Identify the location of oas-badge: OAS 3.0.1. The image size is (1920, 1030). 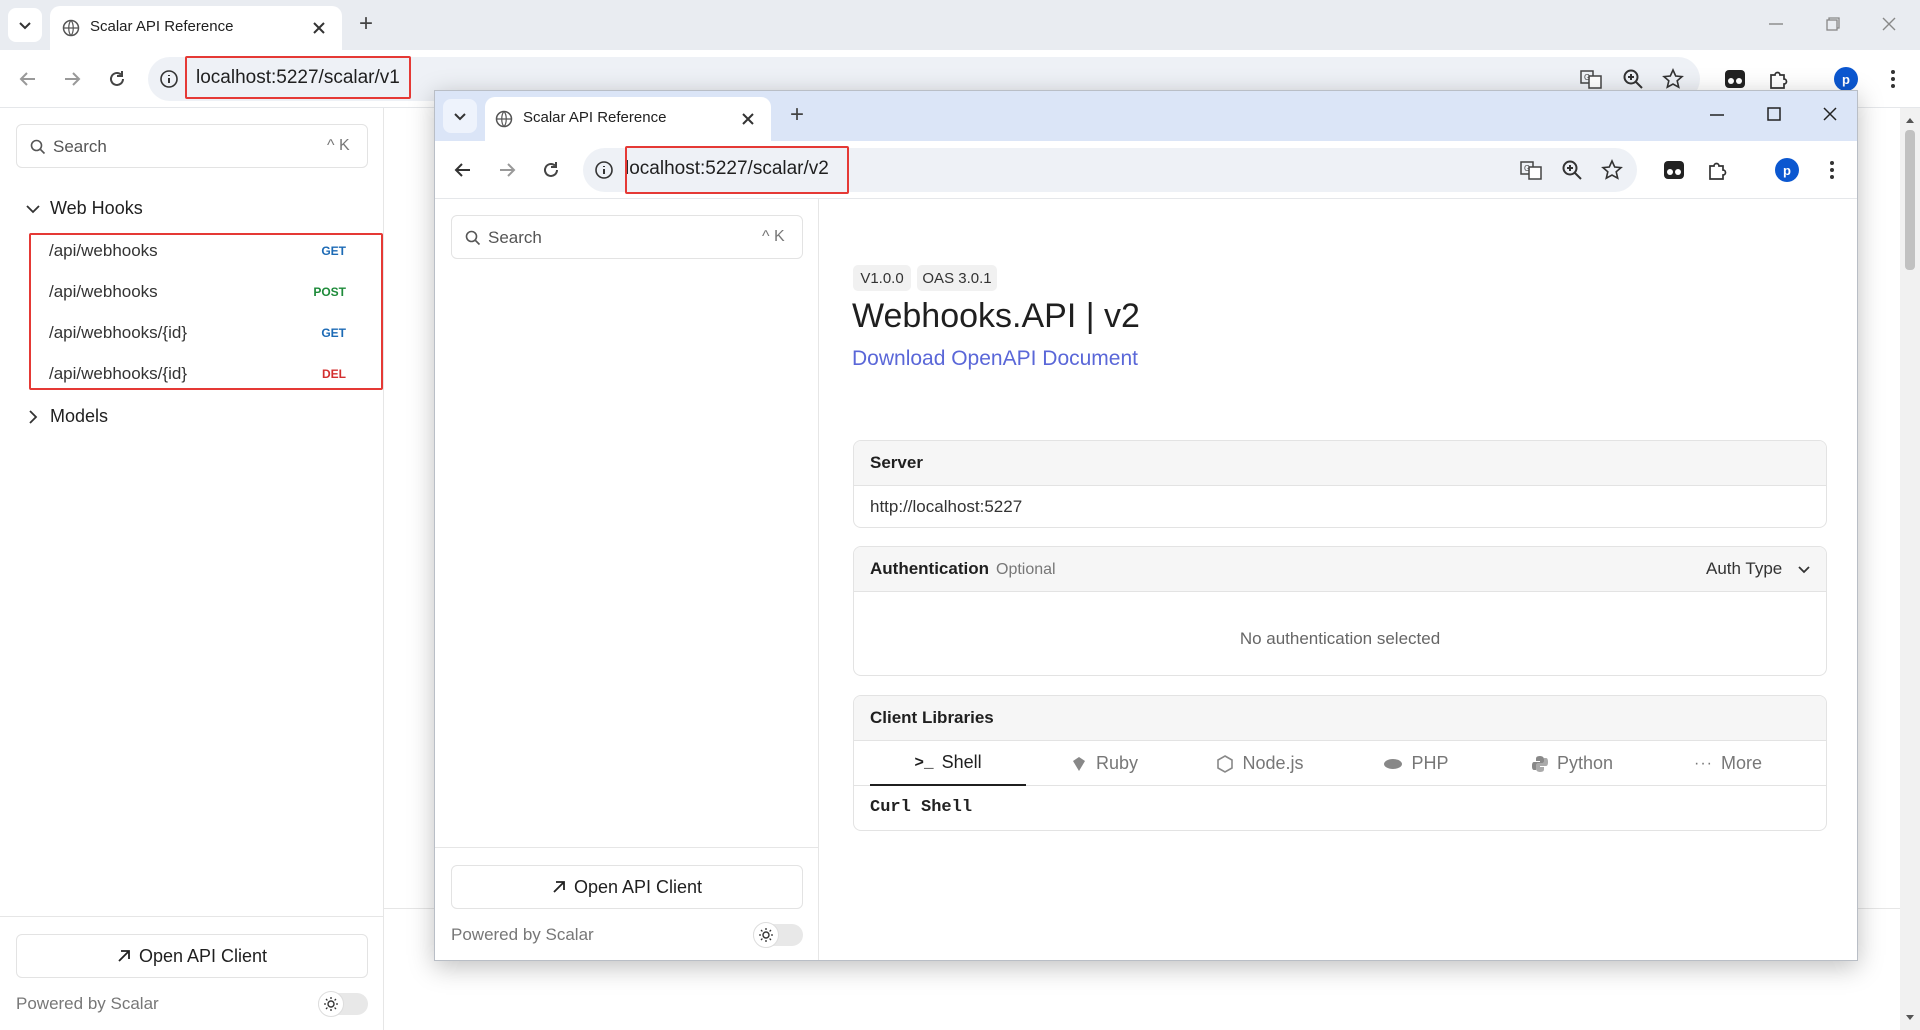
(957, 278).